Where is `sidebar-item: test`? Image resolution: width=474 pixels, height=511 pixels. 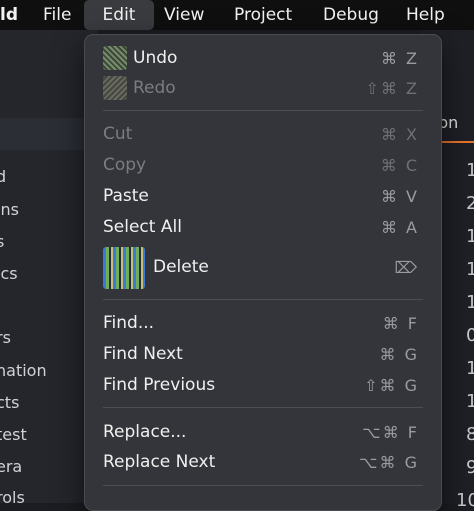
sidebar-item: test is located at coordinates (13, 434).